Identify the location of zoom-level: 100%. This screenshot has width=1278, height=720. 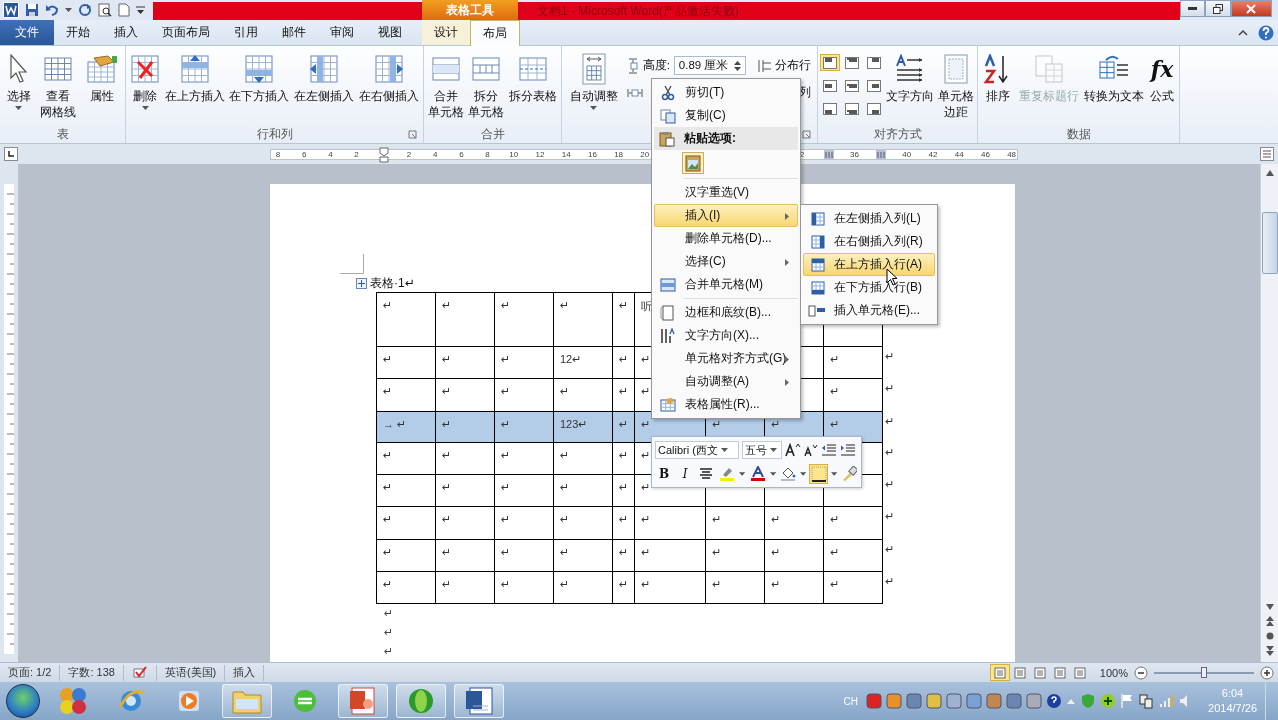
(1113, 672).